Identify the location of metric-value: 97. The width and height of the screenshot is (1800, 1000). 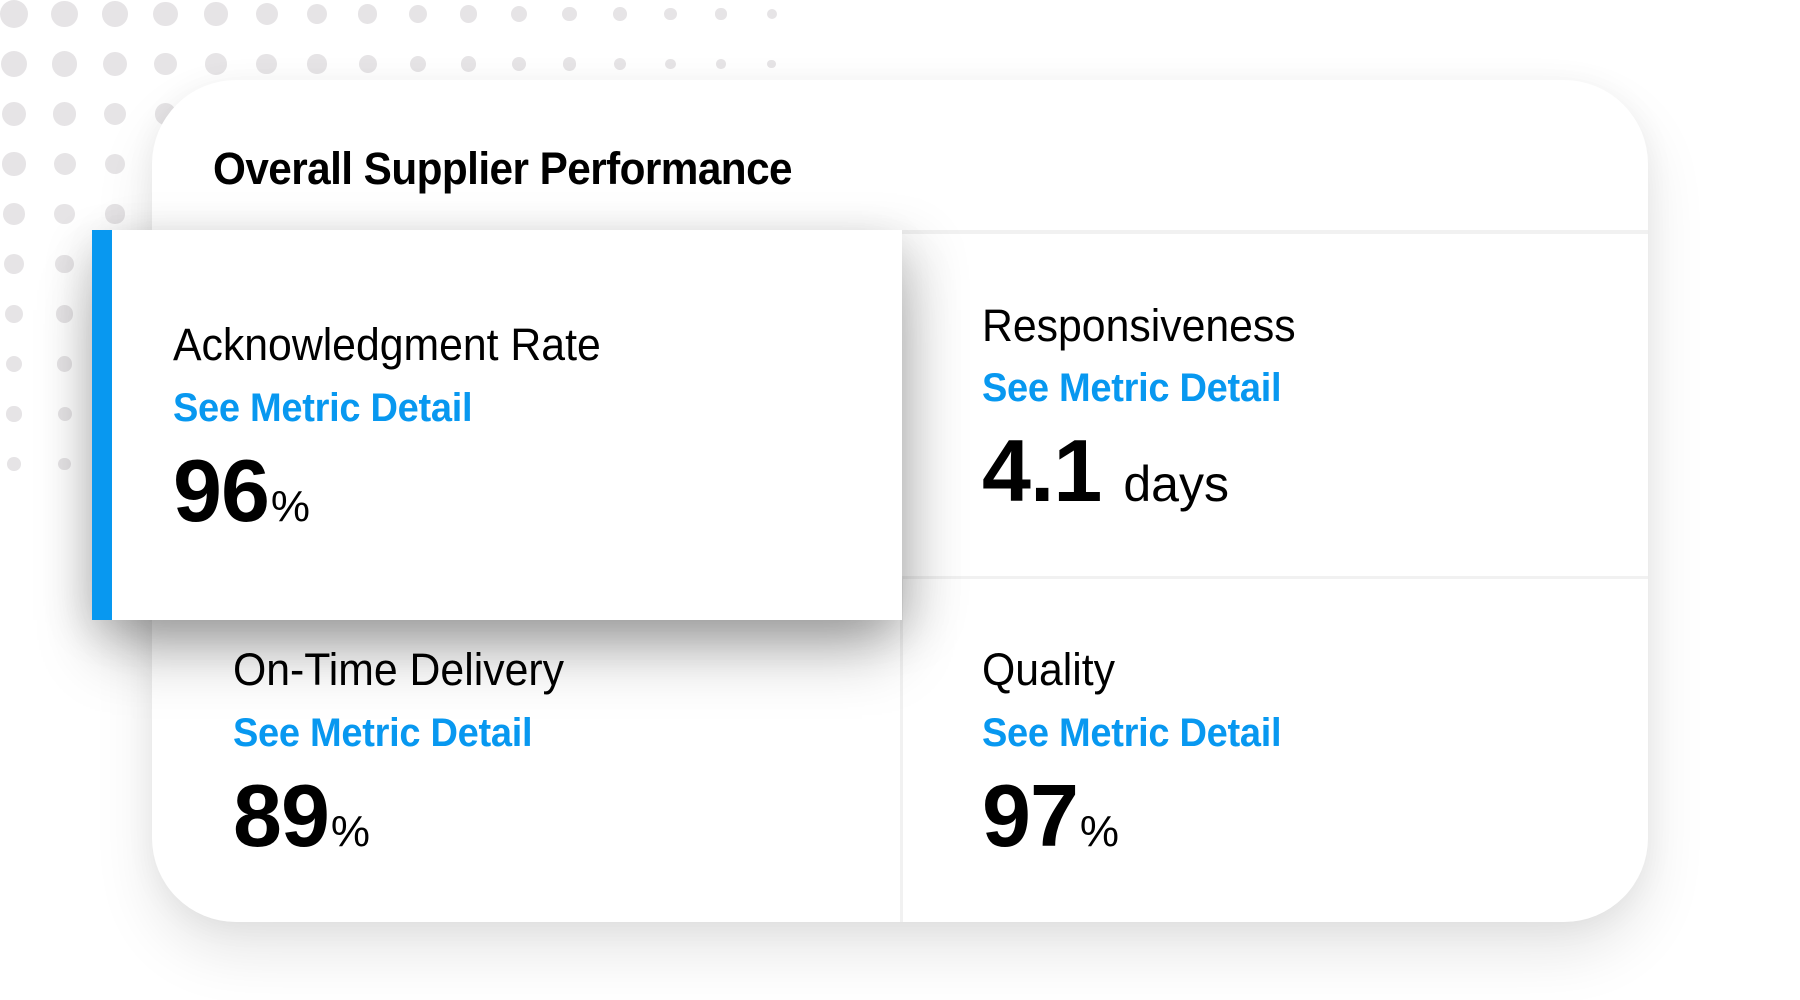
(1030, 815).